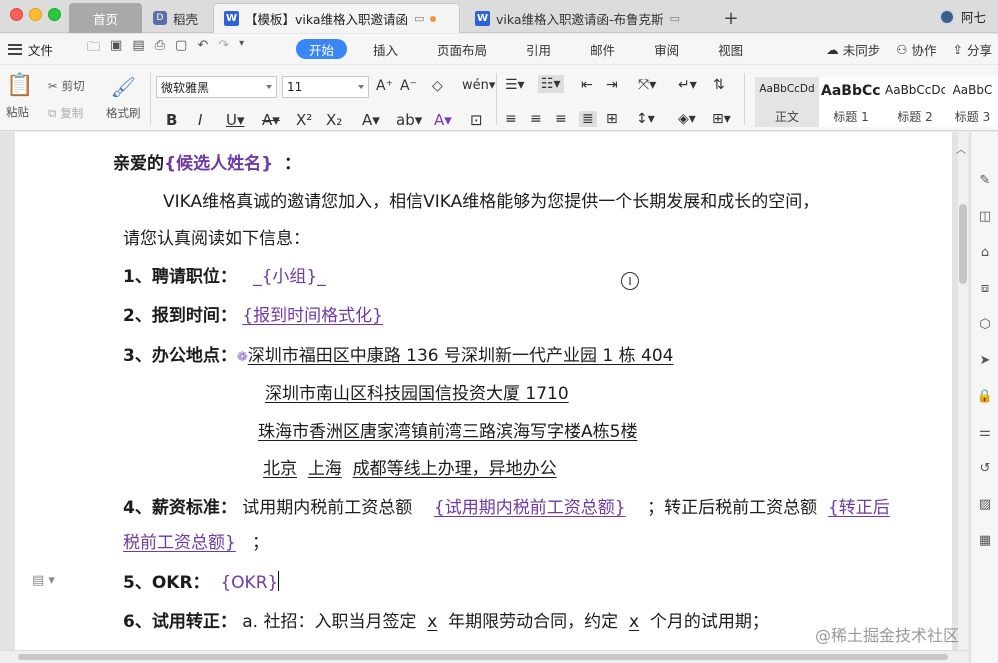 The height and width of the screenshot is (663, 998). I want to click on style-normal: AaBbCcDd 正文, so click(787, 102).